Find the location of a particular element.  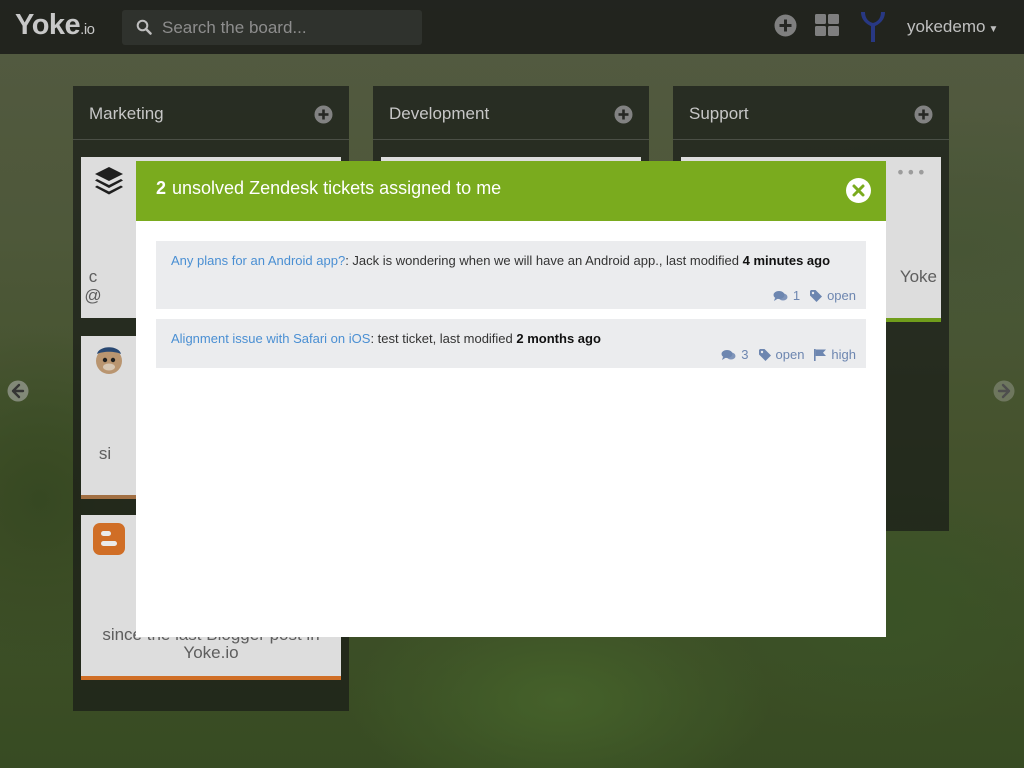

ticket-count: 2 is located at coordinates (161, 188).